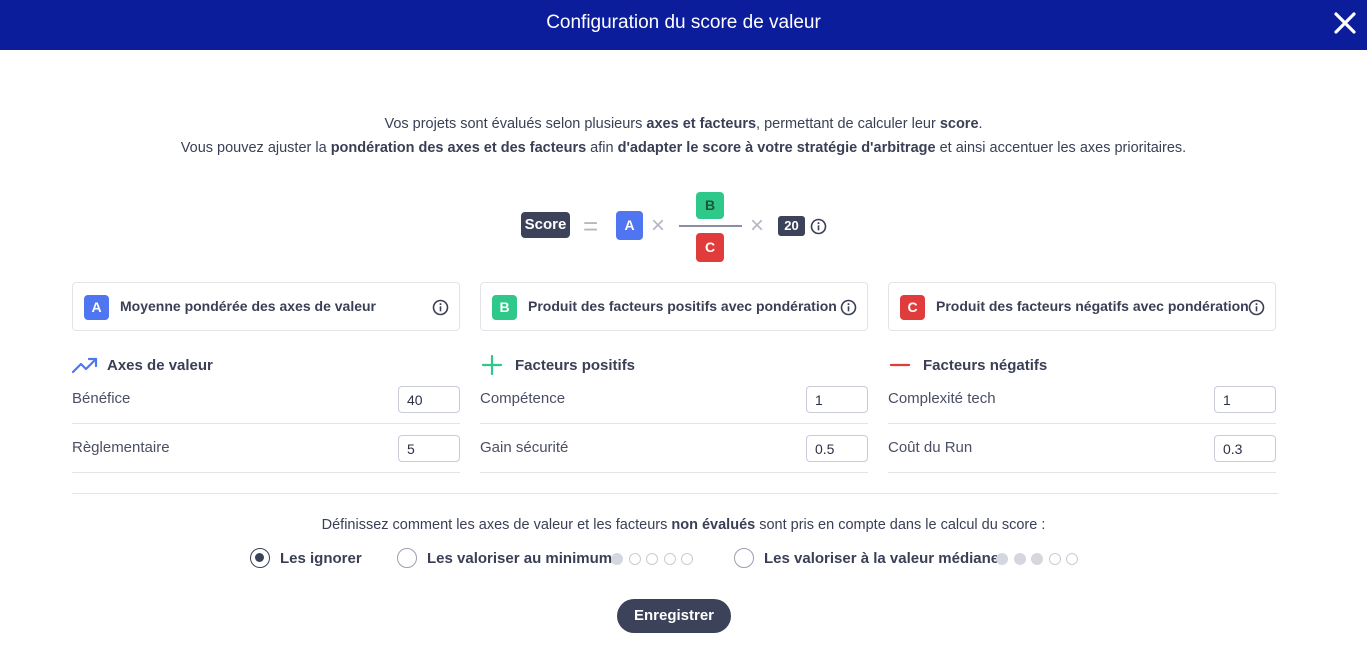 This screenshot has width=1367, height=654. Describe the element at coordinates (96, 307) in the screenshot. I see `card-a-badge: A` at that location.